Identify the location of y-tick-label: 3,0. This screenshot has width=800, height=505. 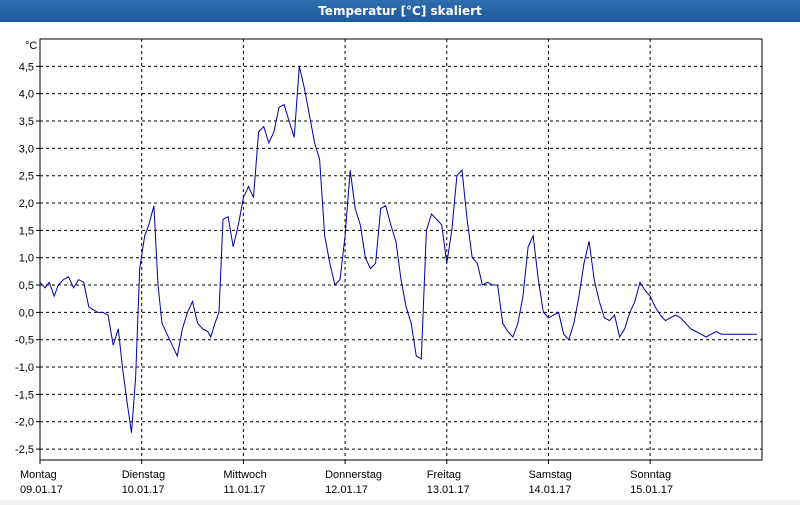
(26, 149).